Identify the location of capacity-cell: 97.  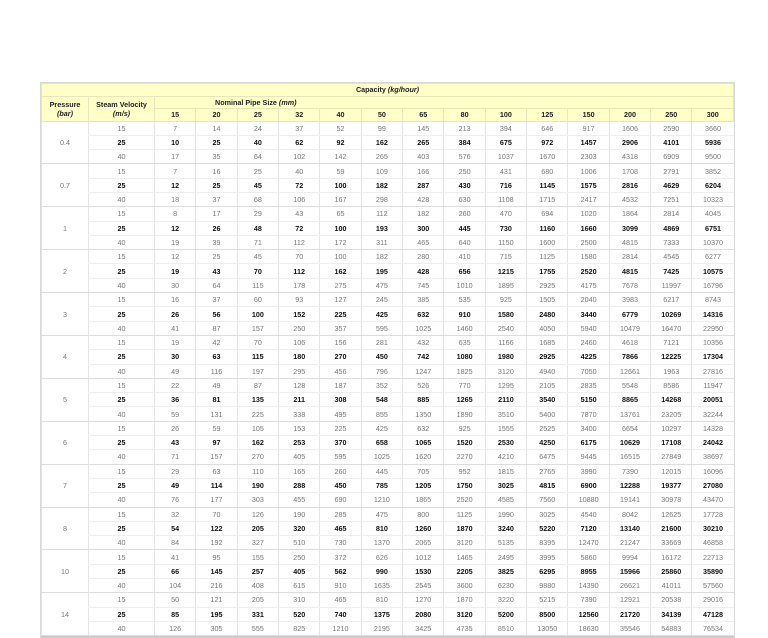
(216, 443).